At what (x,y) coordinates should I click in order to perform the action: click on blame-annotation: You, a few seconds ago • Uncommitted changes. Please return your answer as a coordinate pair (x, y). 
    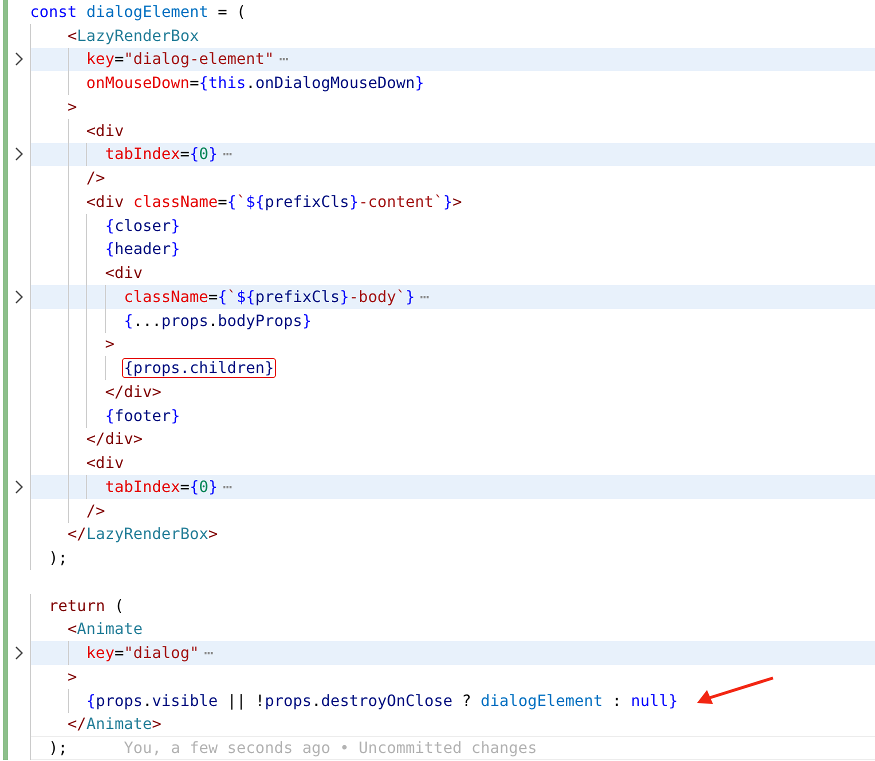
    Looking at the image, I should click on (330, 748).